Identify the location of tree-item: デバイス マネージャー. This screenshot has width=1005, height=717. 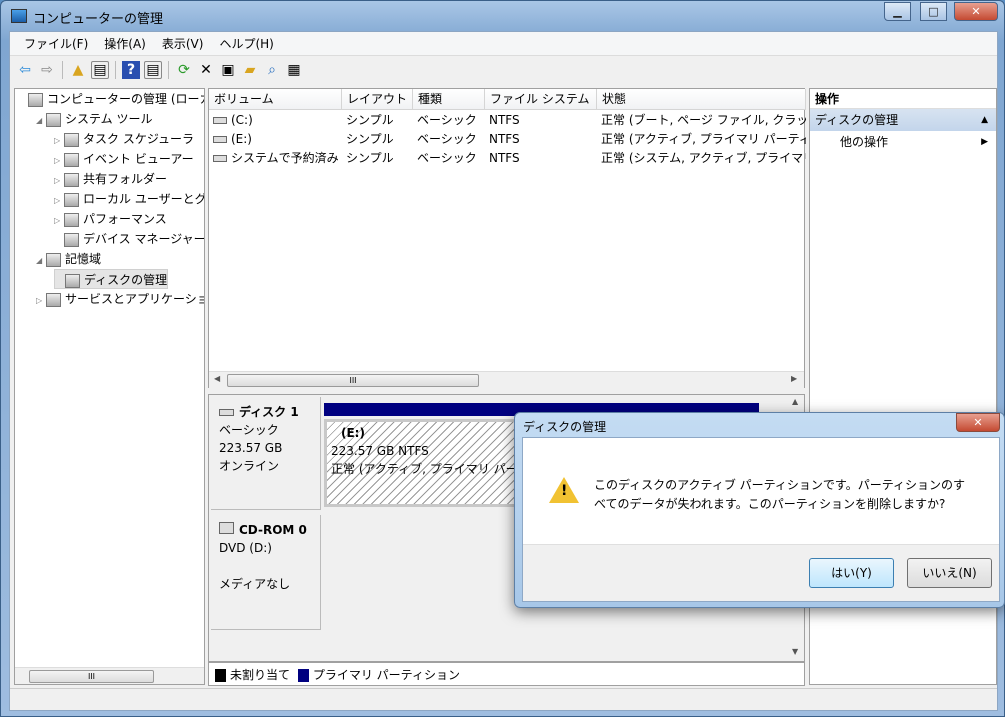
(129, 239).